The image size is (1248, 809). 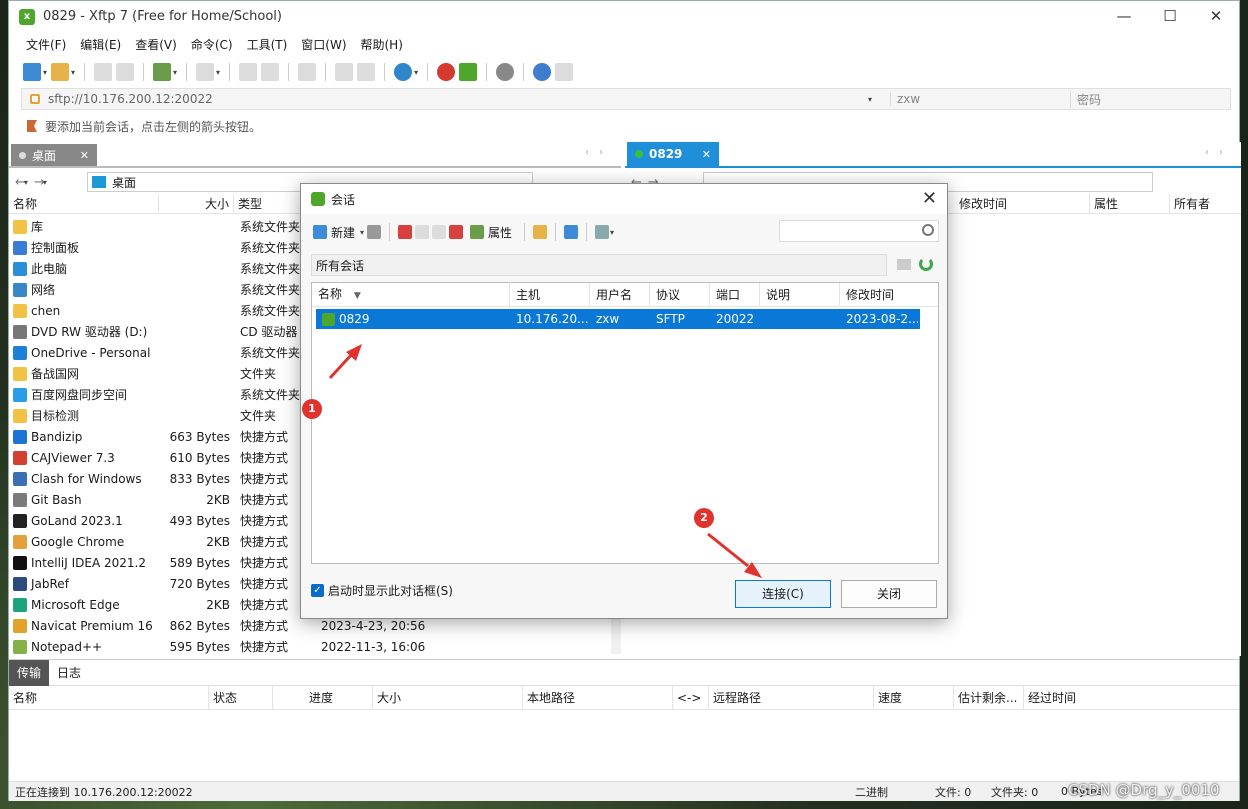 I want to click on step-badge-2: 2, so click(x=704, y=518).